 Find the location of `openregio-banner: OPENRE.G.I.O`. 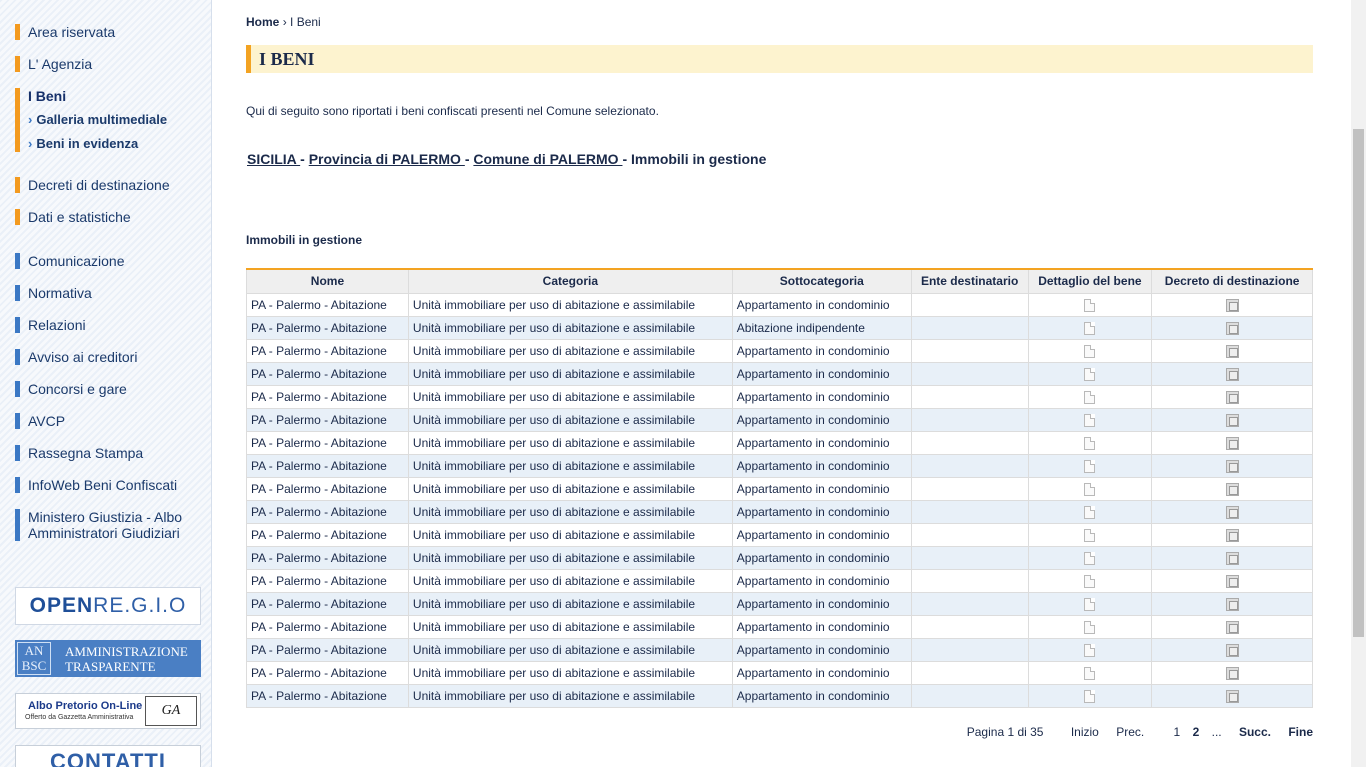

openregio-banner: OPENRE.G.I.O is located at coordinates (108, 606).